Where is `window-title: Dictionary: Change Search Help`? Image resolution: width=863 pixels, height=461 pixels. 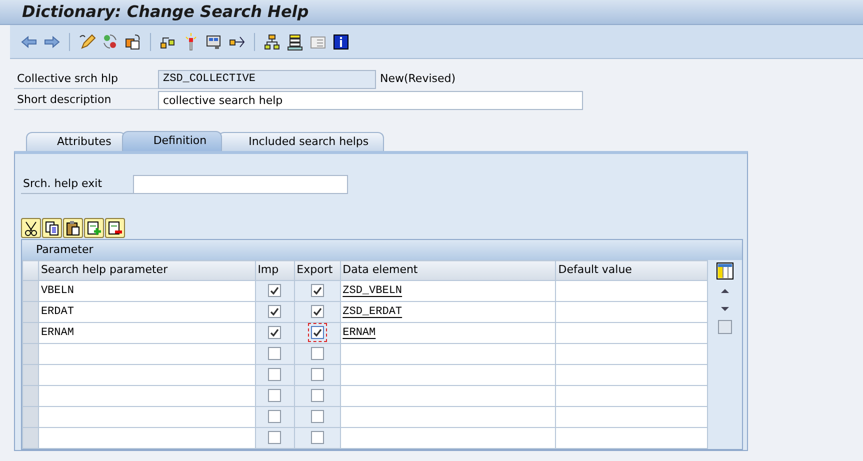 window-title: Dictionary: Change Search Help is located at coordinates (165, 12).